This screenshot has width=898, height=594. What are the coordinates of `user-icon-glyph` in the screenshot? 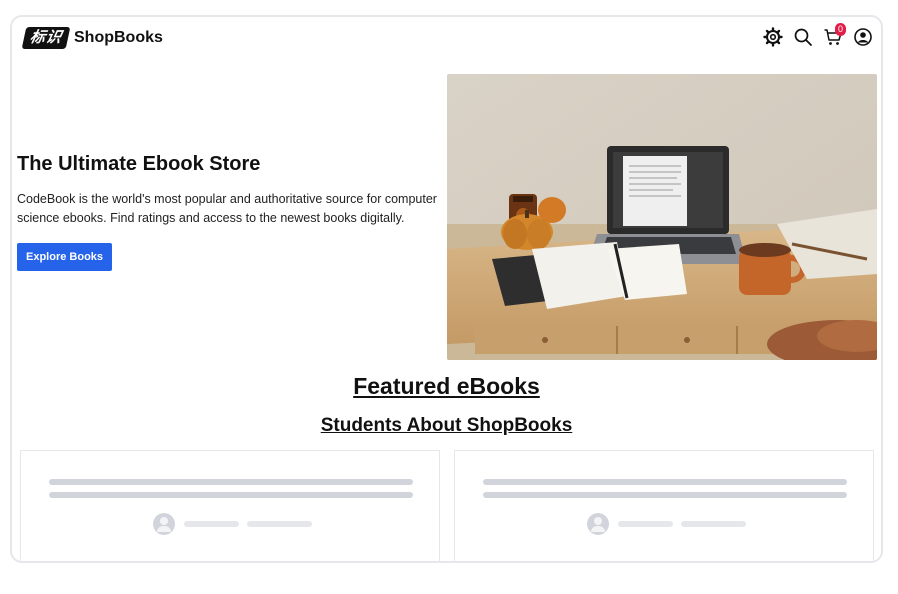 It's located at (863, 37).